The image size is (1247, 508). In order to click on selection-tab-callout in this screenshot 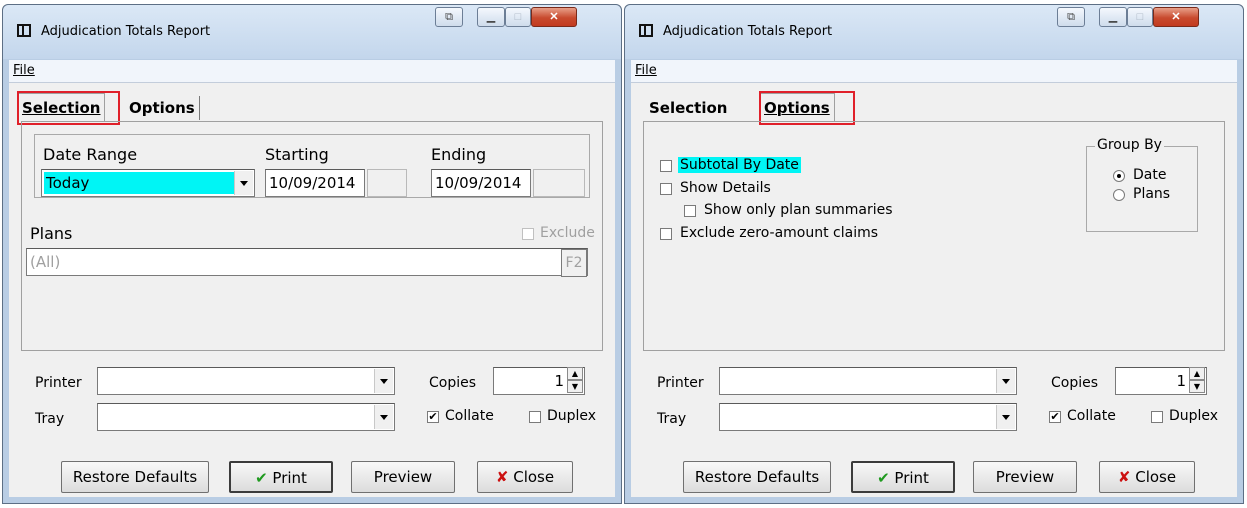, I will do `click(68, 108)`.